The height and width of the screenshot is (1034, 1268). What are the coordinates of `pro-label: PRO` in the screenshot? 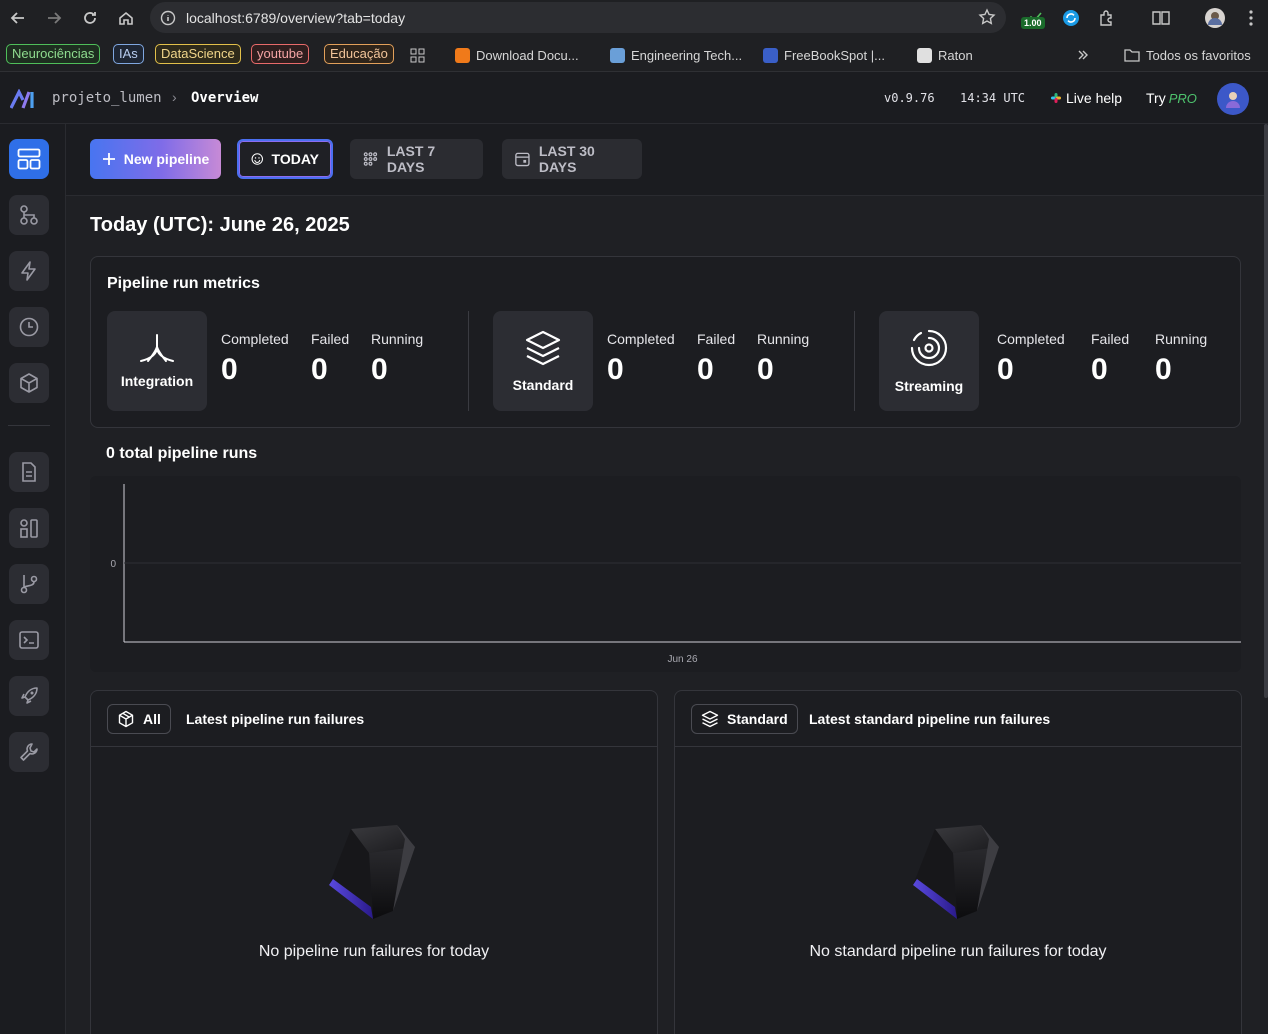 It's located at (1182, 98).